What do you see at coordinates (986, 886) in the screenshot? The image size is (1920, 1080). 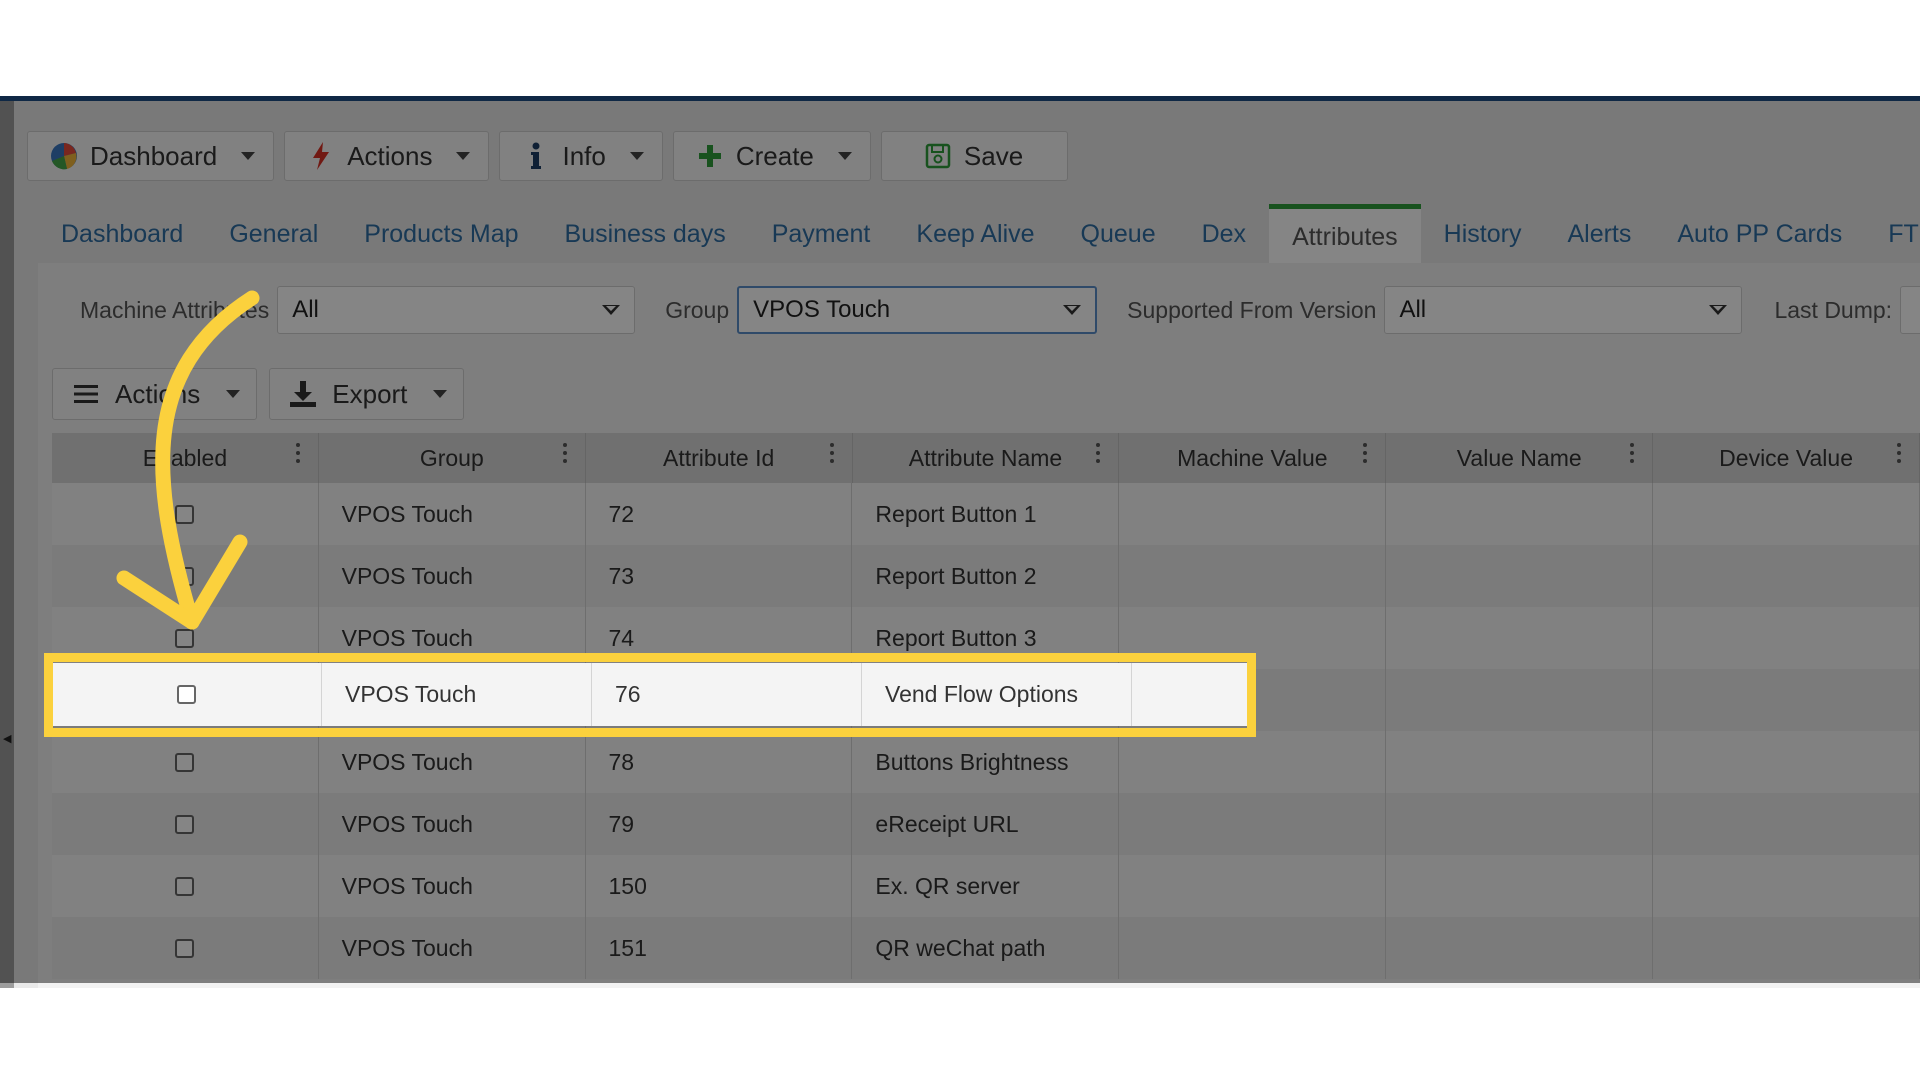 I see `table-row: VPOS Touch 150 Ex. QR server` at bounding box center [986, 886].